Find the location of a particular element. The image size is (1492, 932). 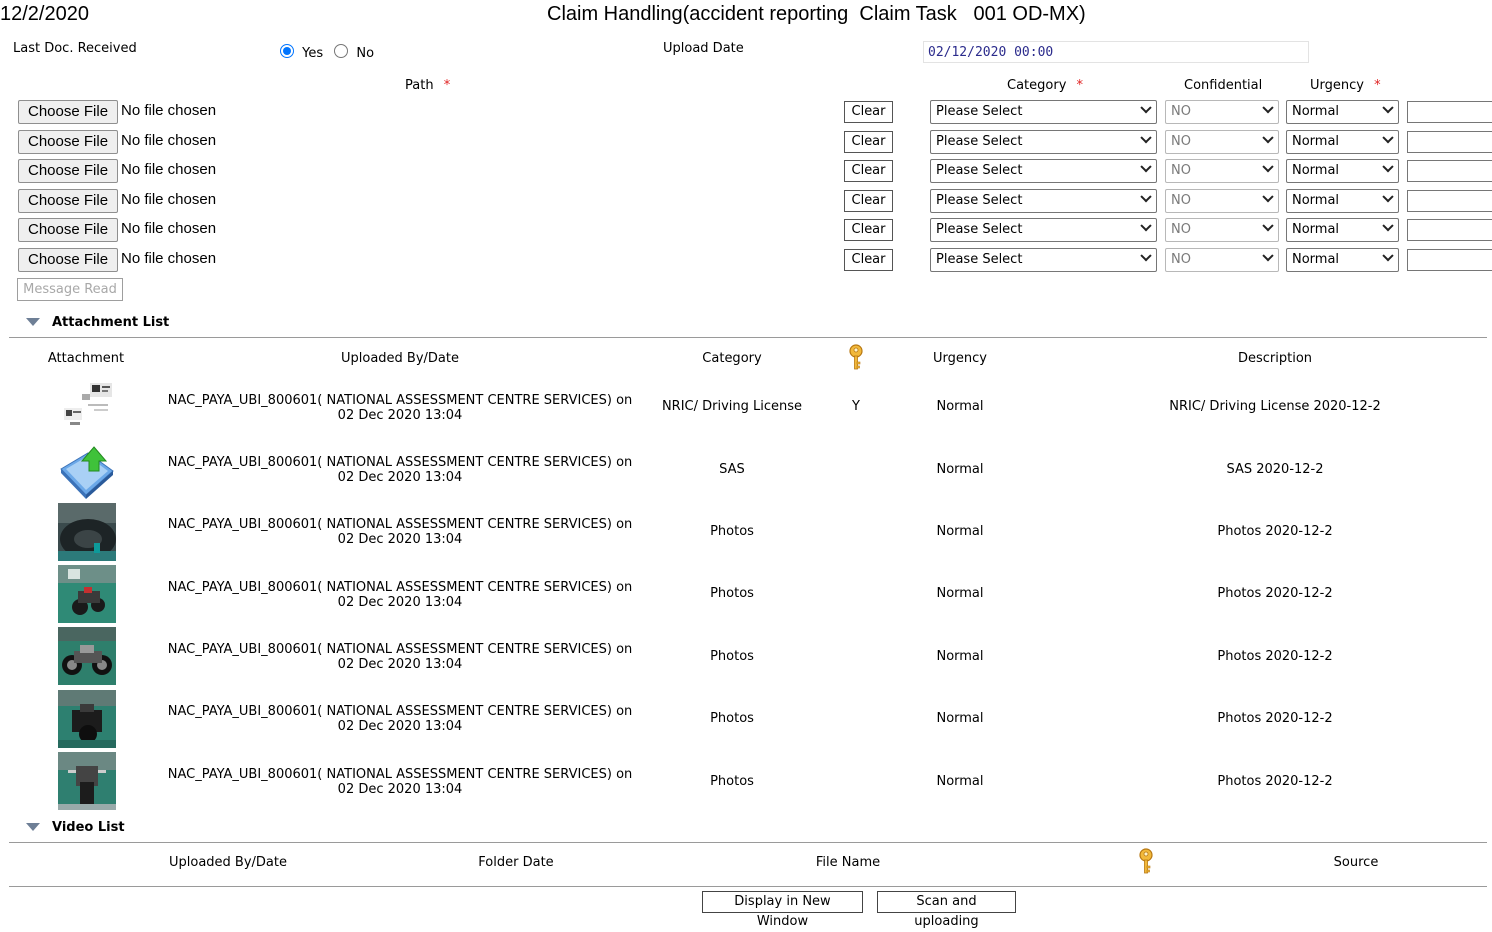

display-new-window-button: Display in New Window is located at coordinates (782, 910).